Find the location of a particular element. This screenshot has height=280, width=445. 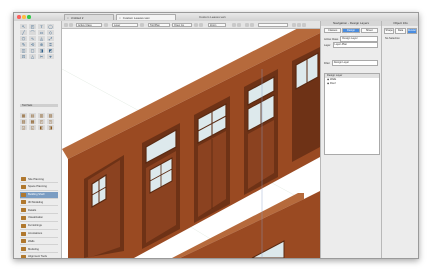

tool-set-label: Alignment Tools is located at coordinates (37, 257).